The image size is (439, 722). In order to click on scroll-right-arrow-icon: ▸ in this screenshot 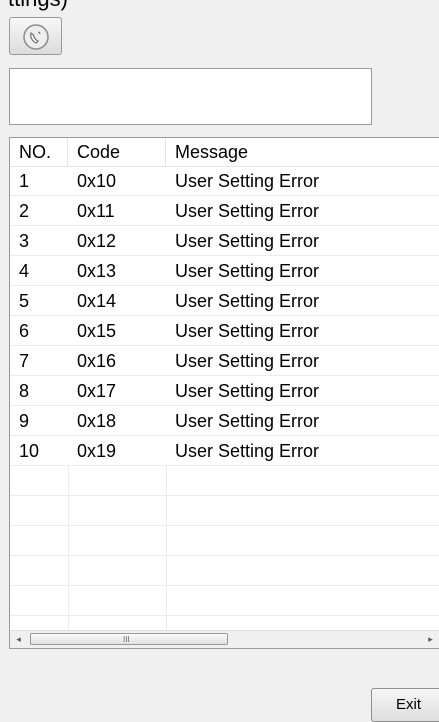, I will do `click(430, 639)`.